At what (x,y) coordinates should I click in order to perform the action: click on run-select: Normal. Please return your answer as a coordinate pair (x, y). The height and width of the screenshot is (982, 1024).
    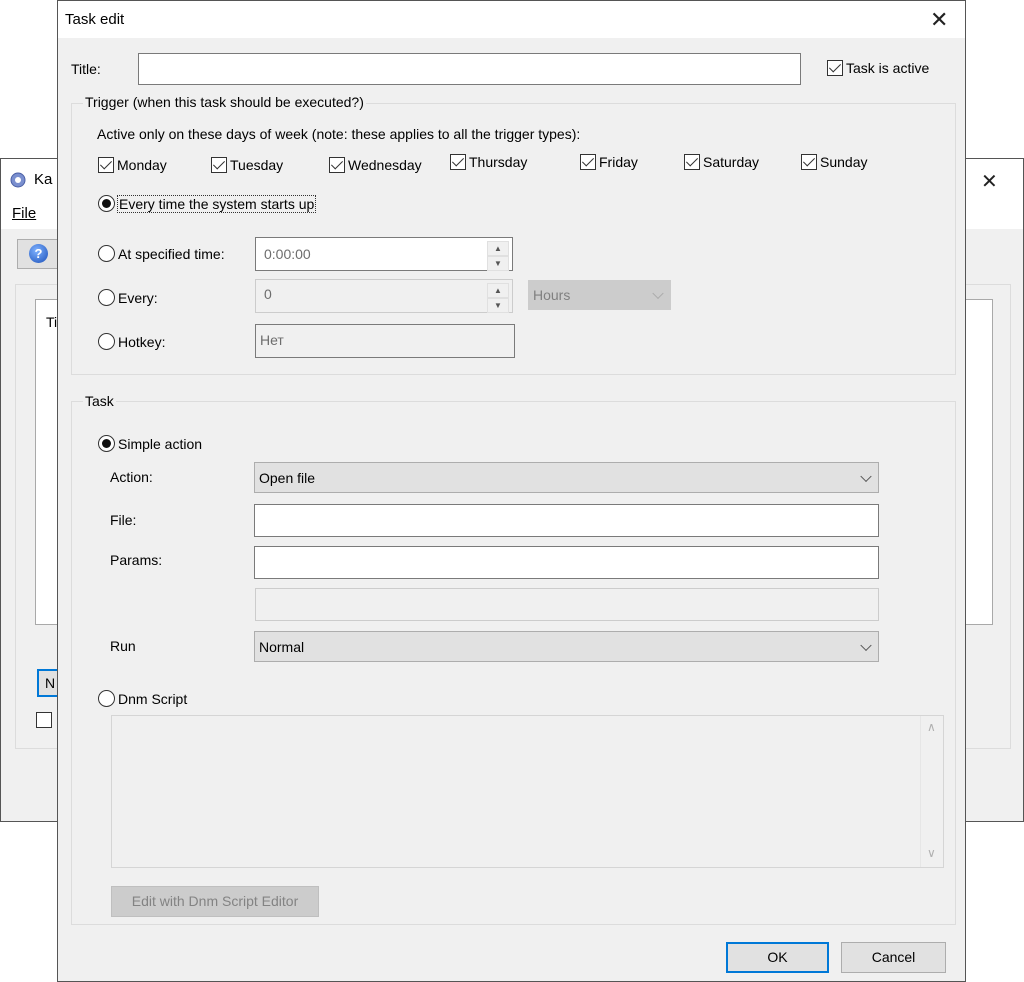
    Looking at the image, I should click on (566, 646).